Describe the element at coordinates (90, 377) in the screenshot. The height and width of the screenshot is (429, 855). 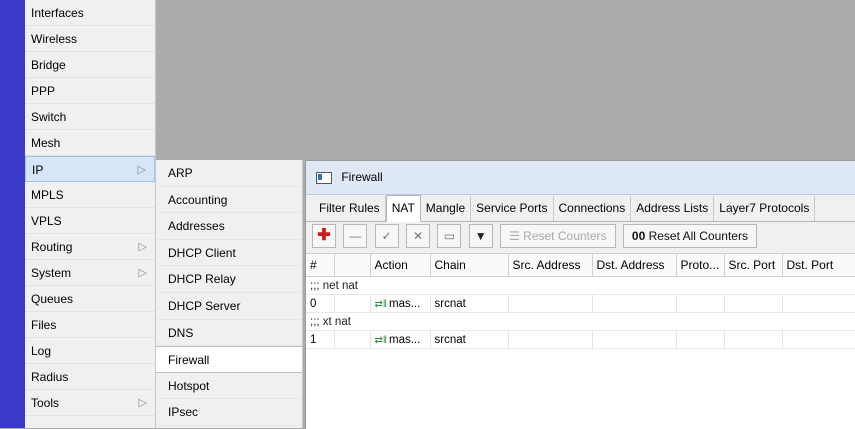
I see `menu-item-radius: Radius` at that location.